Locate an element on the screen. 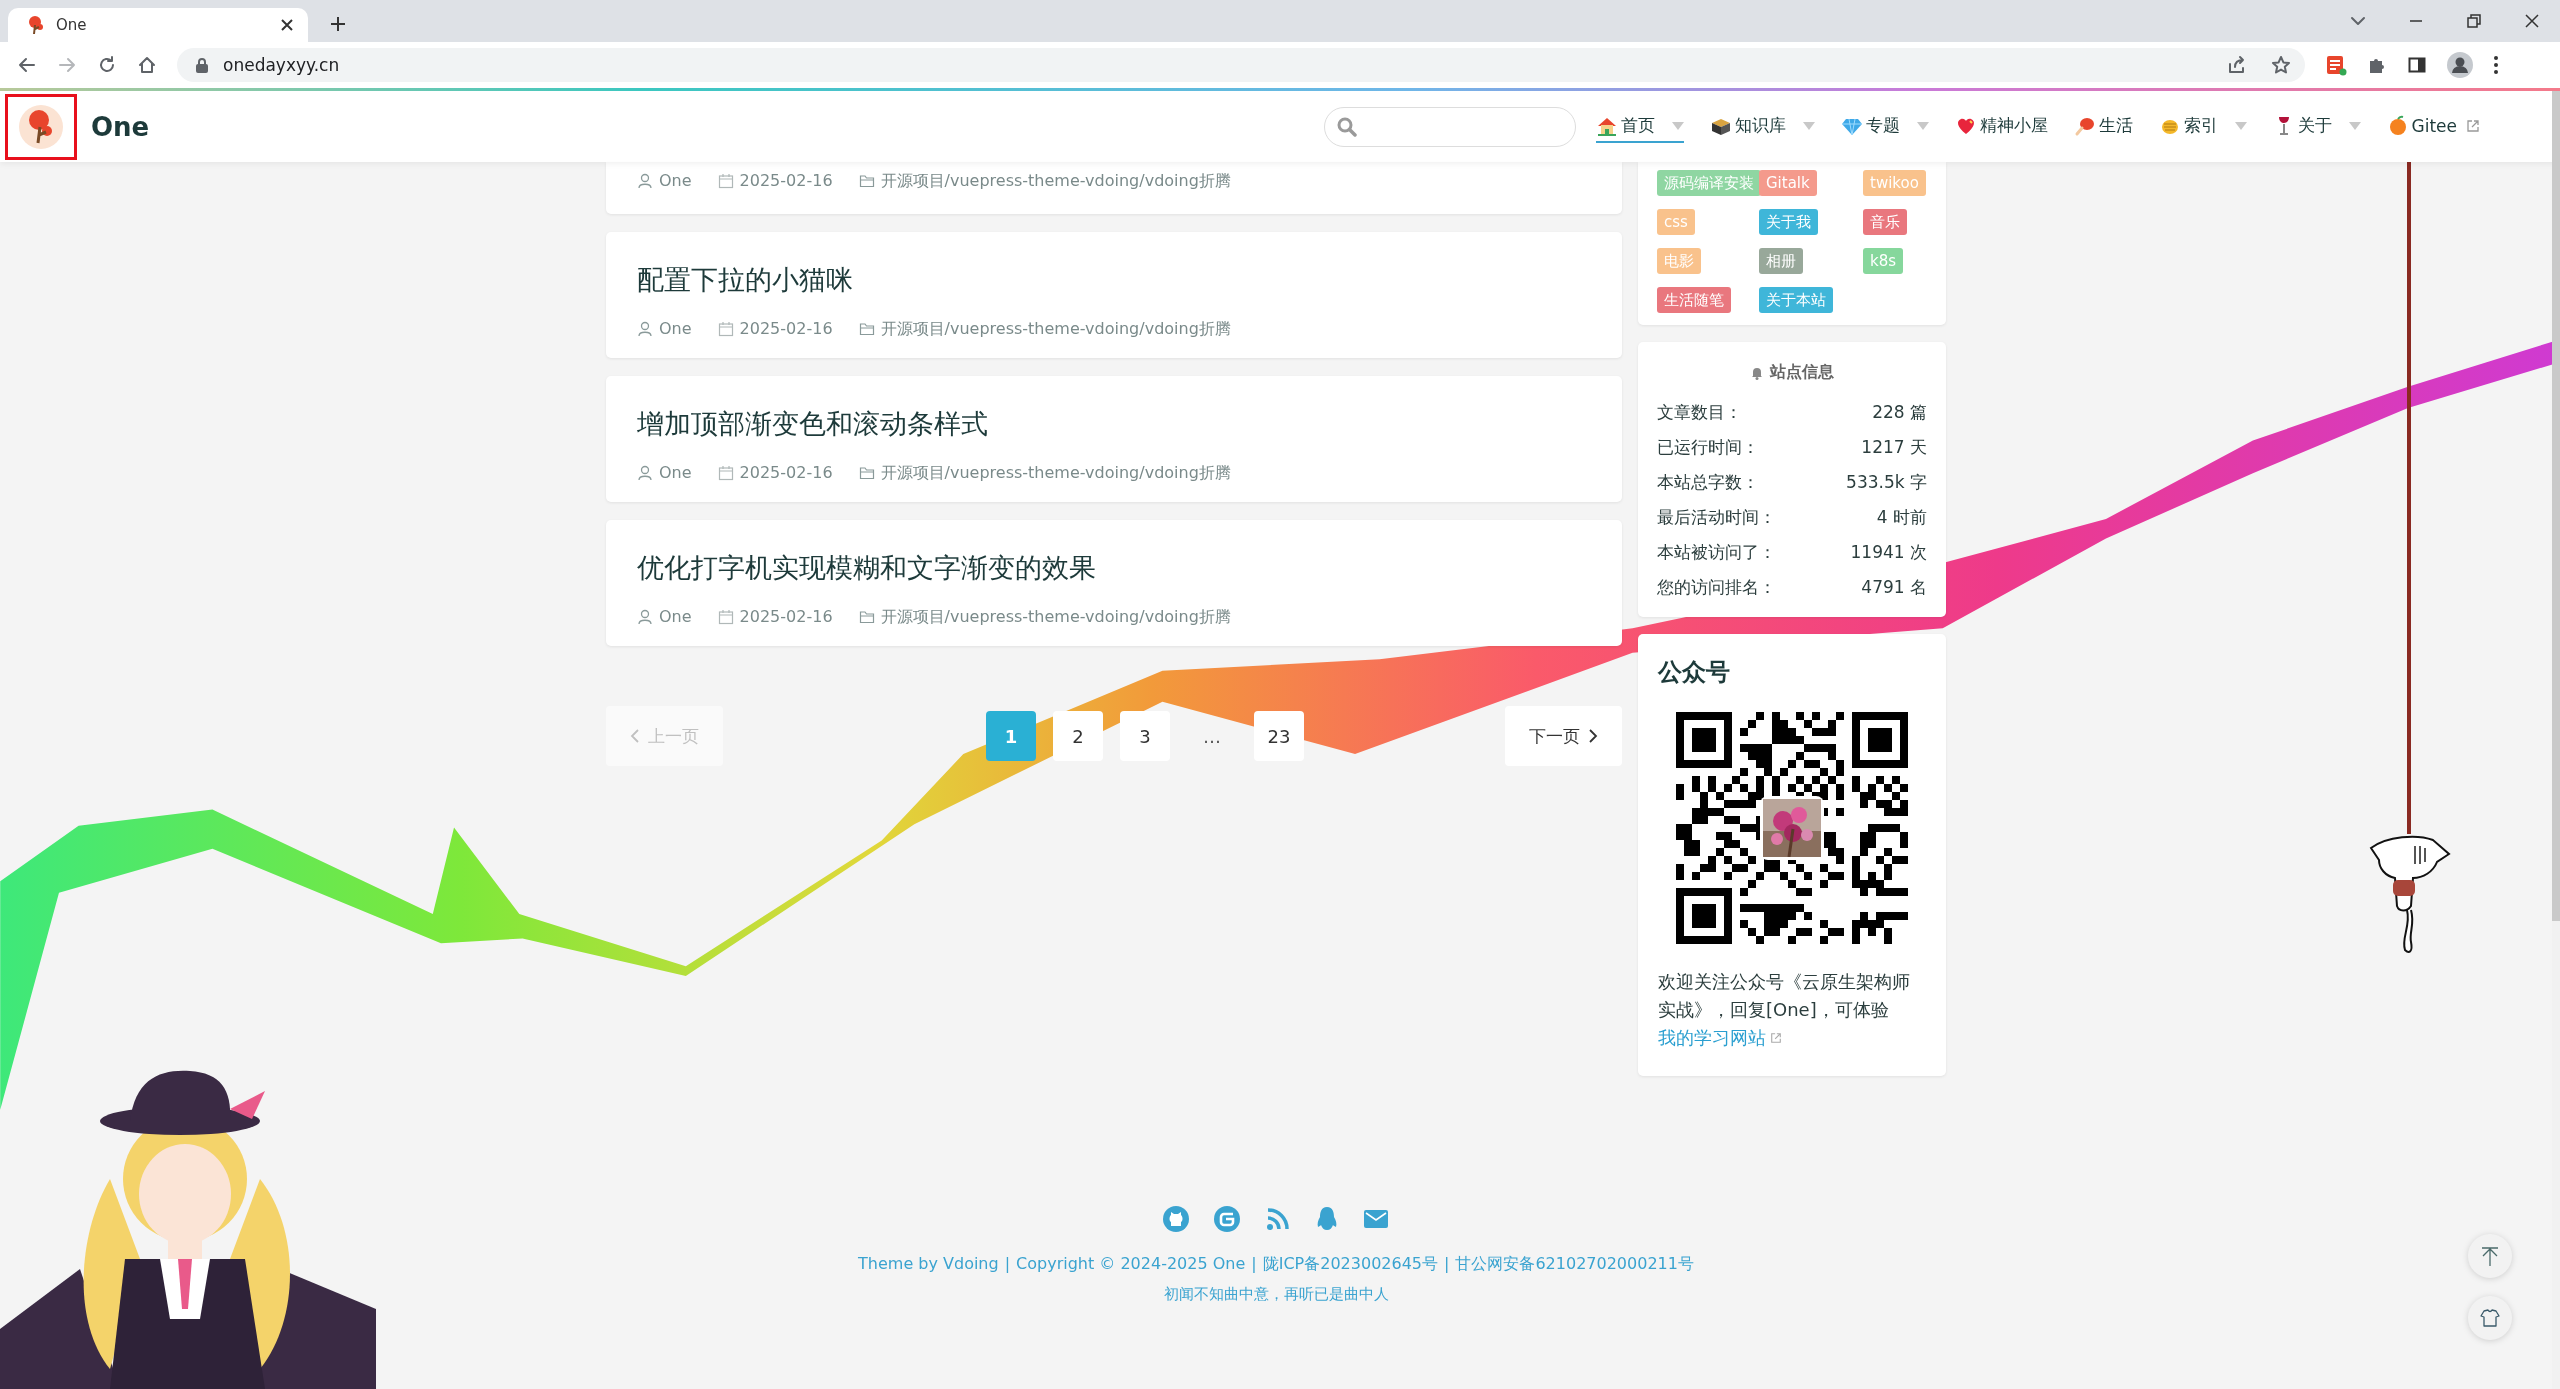  tab-title: One is located at coordinates (72, 25).